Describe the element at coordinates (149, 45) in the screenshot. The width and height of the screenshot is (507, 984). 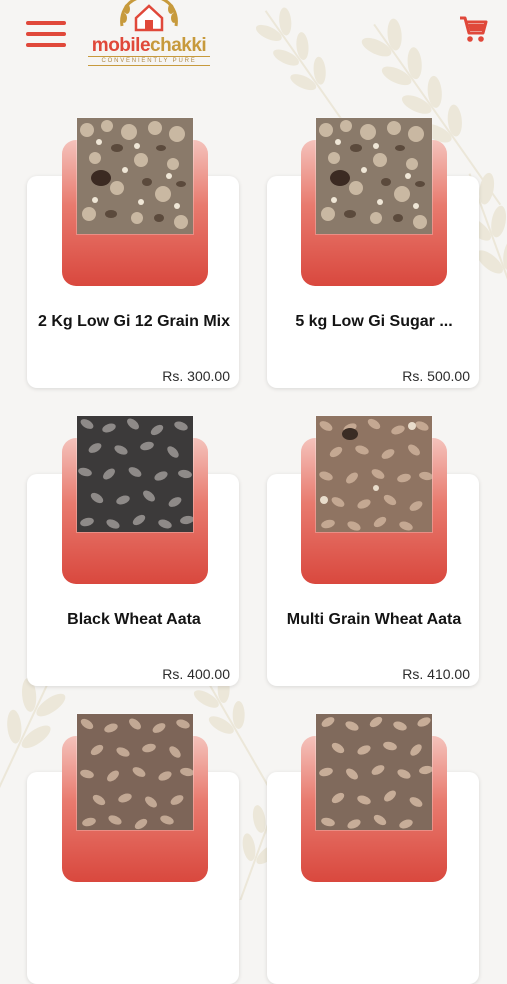
I see `brand-wordmark: mobilechakki` at that location.